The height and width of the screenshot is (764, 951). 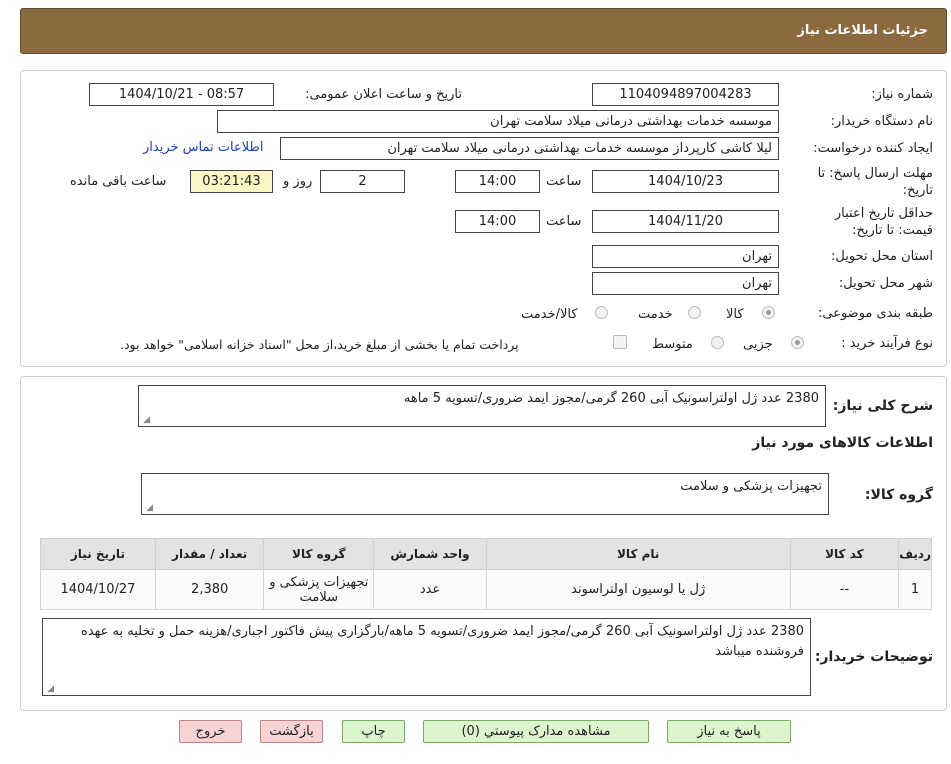 What do you see at coordinates (862, 30) in the screenshot?
I see `page-title: جزئیات اطلاعات نیاز` at bounding box center [862, 30].